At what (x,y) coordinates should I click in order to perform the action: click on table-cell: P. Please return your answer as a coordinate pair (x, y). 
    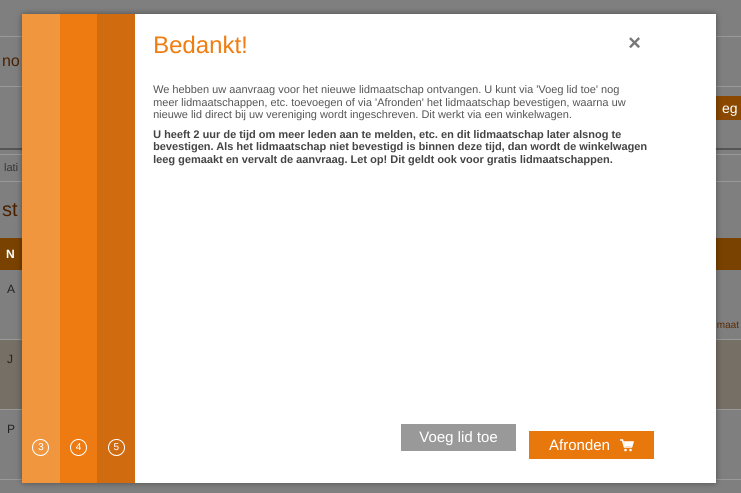
    Looking at the image, I should click on (11, 429).